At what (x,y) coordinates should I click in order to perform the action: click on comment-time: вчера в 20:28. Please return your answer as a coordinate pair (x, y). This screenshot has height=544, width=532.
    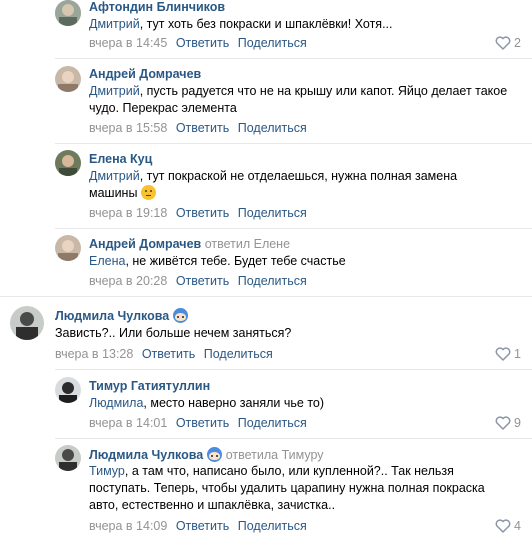
    Looking at the image, I should click on (128, 281).